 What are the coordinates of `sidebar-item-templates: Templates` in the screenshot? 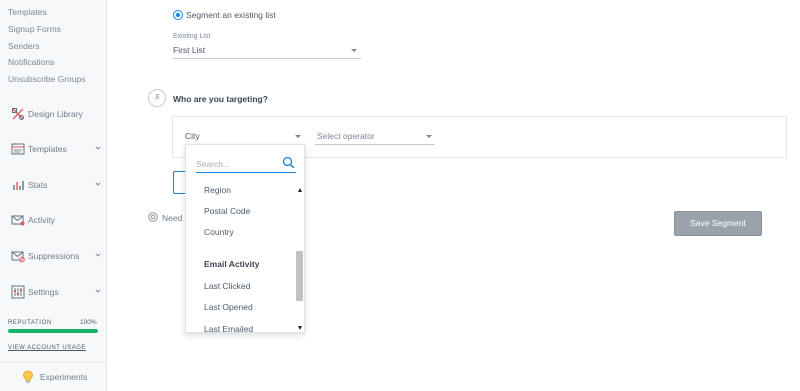 It's located at (53, 149).